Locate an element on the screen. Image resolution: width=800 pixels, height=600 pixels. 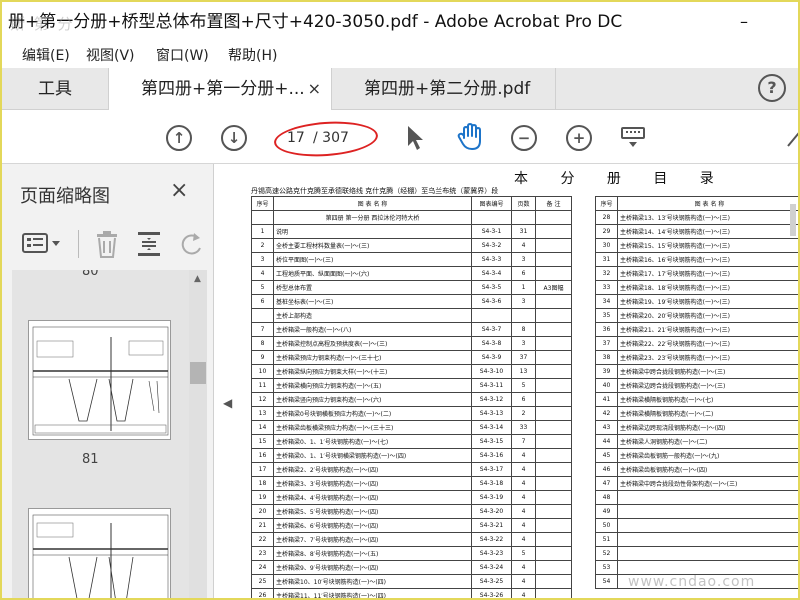
keyboard-tool-icon is located at coordinates (633, 138).